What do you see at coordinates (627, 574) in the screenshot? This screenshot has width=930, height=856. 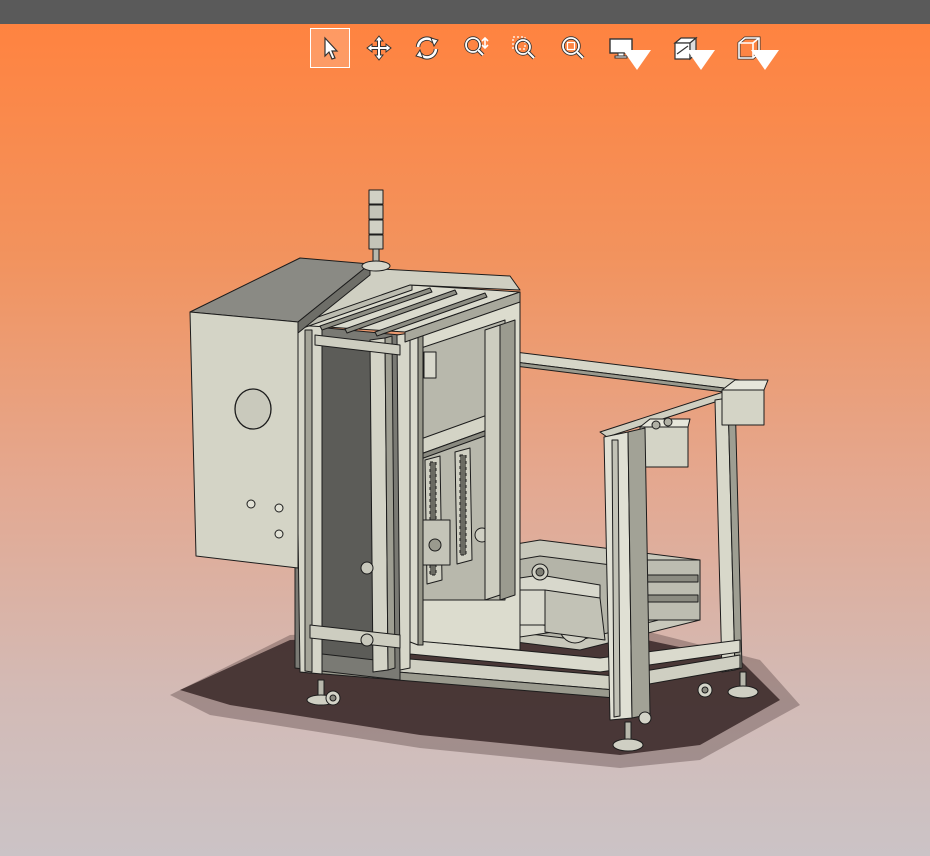 I see `front-right-post` at bounding box center [627, 574].